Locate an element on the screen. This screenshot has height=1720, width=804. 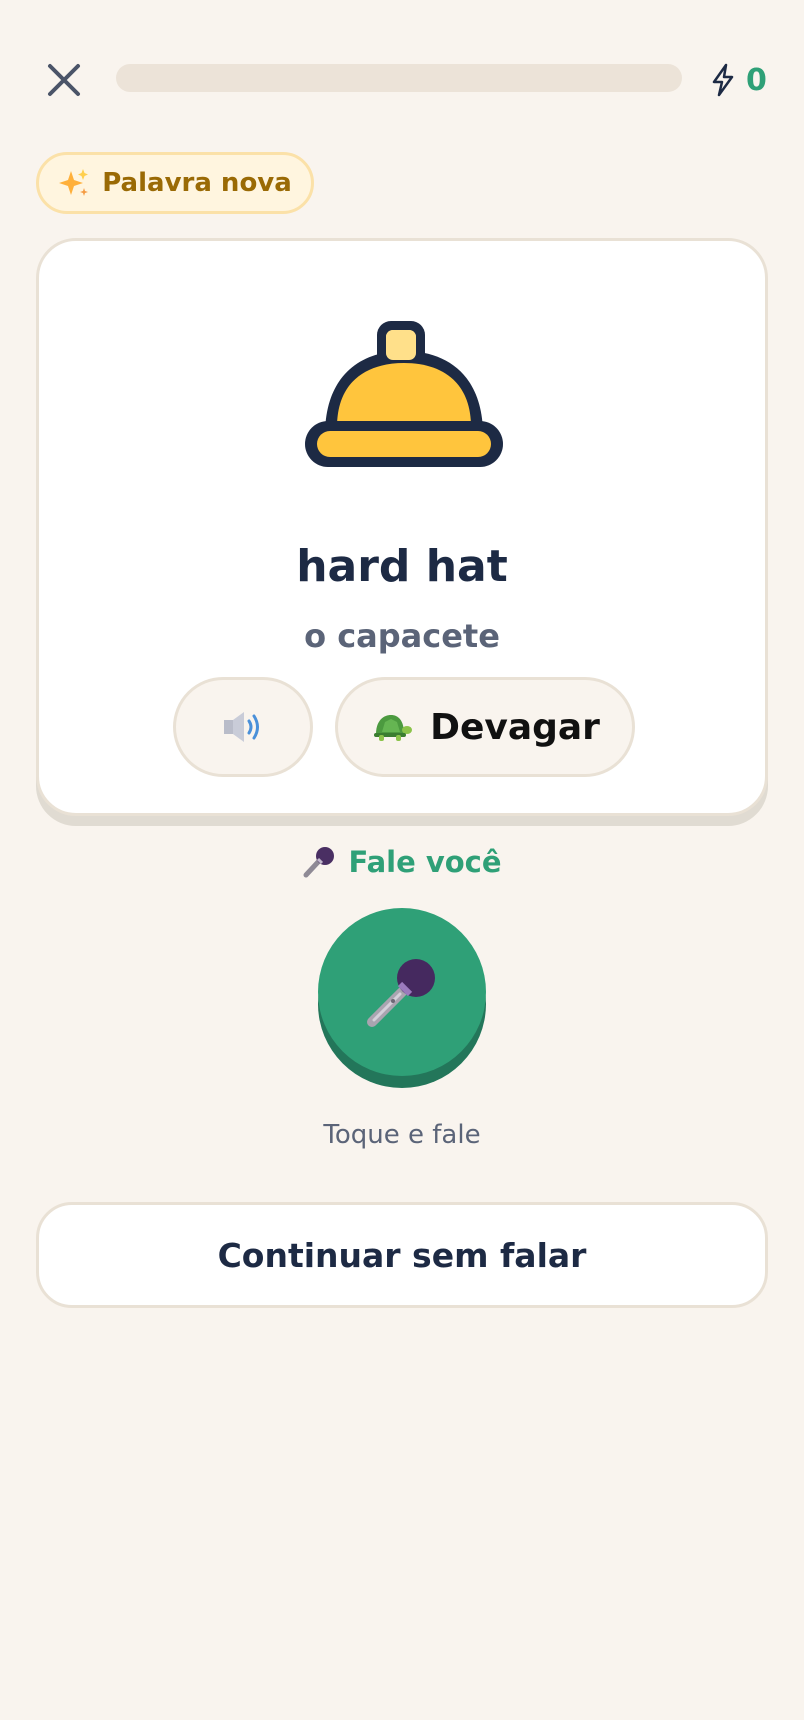
continue-label: Continuar sem falar is located at coordinates (402, 1255).